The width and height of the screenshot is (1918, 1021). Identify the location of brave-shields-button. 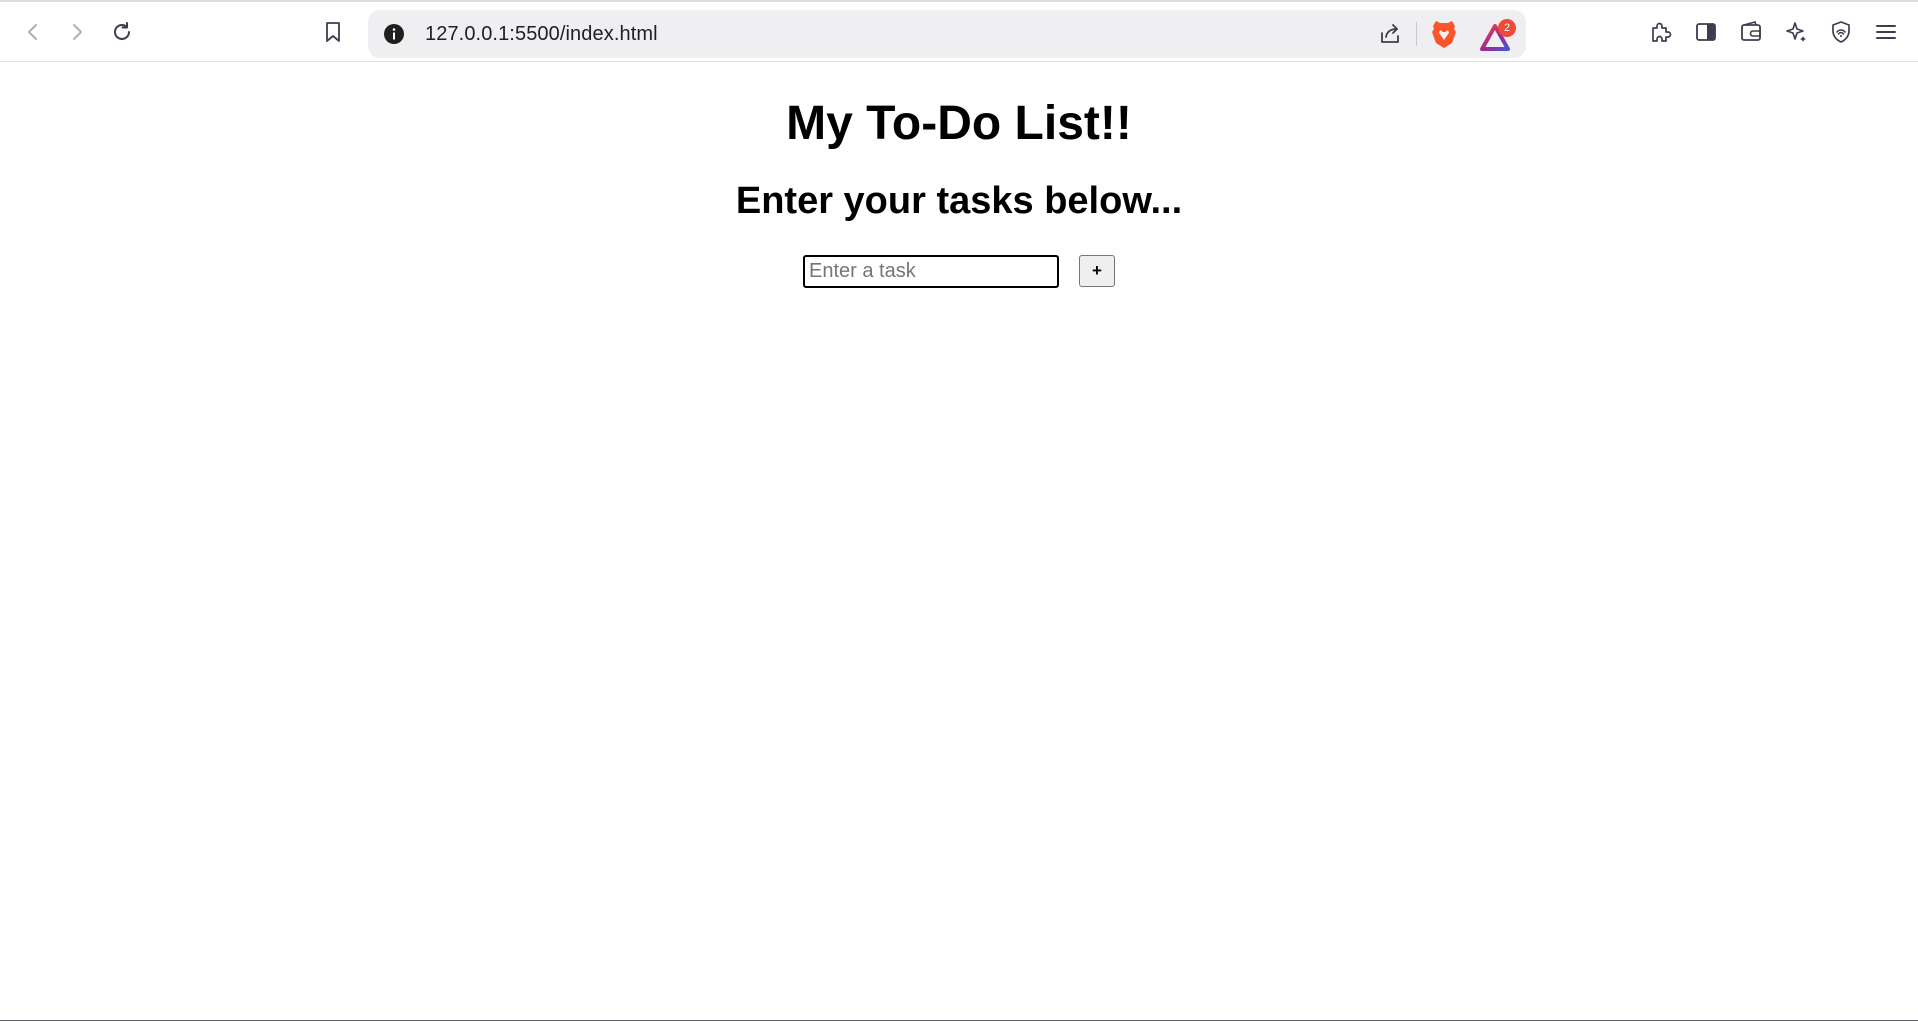
(1444, 34).